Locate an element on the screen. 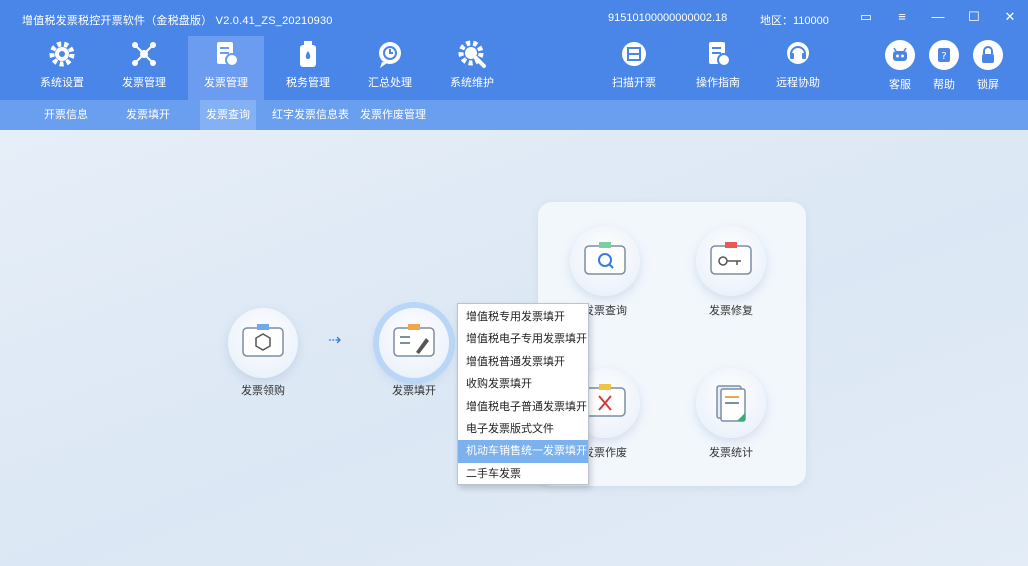 The image size is (1028, 566). key-invoice-icon is located at coordinates (731, 258).